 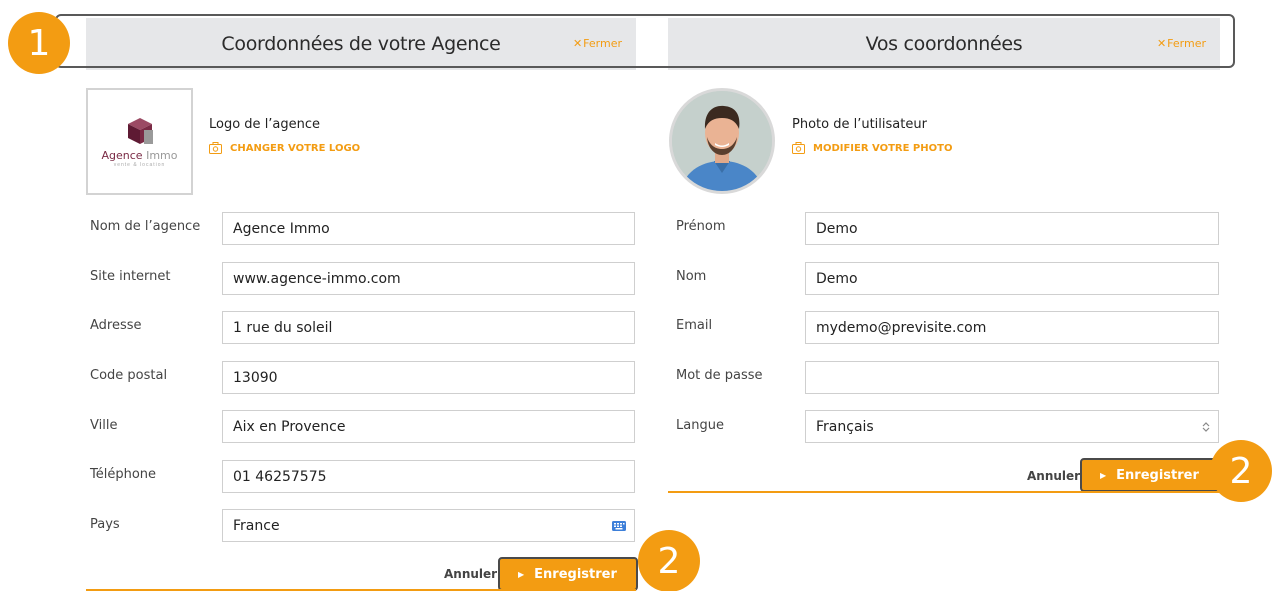 I want to click on select-arrows-icon, so click(x=1206, y=429).